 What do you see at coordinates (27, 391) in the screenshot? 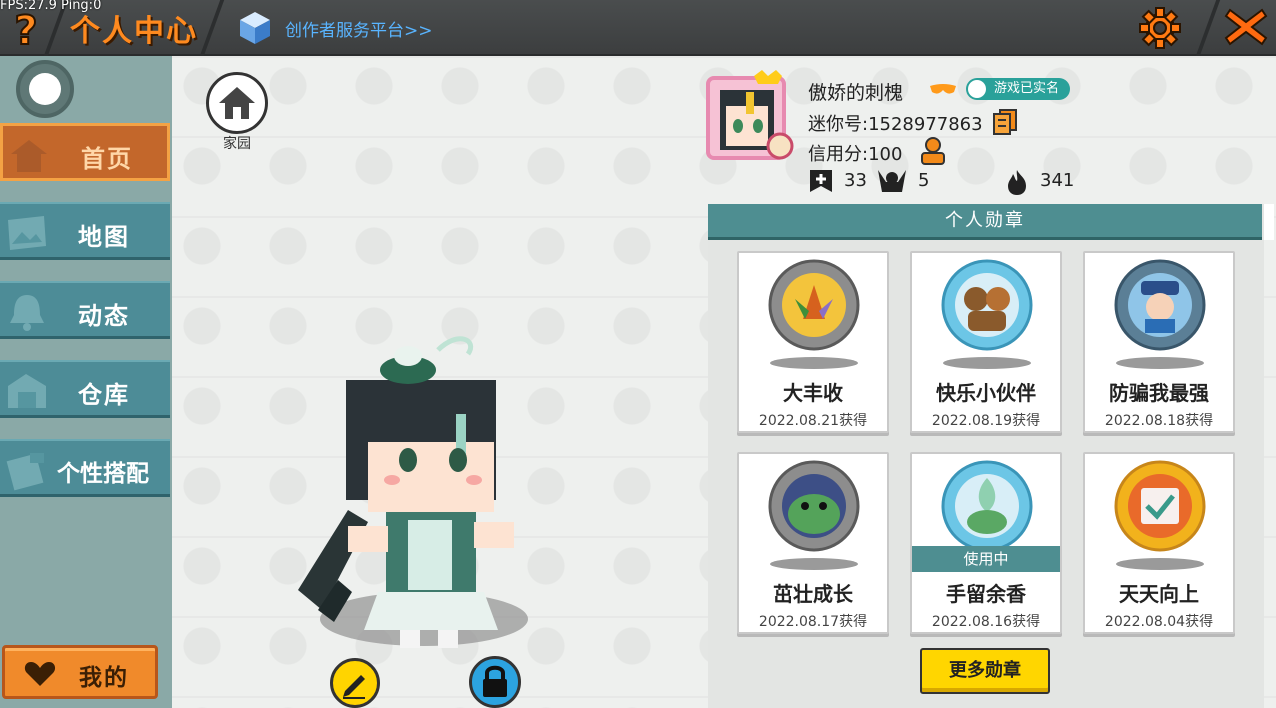
I see `warehouse-icon` at bounding box center [27, 391].